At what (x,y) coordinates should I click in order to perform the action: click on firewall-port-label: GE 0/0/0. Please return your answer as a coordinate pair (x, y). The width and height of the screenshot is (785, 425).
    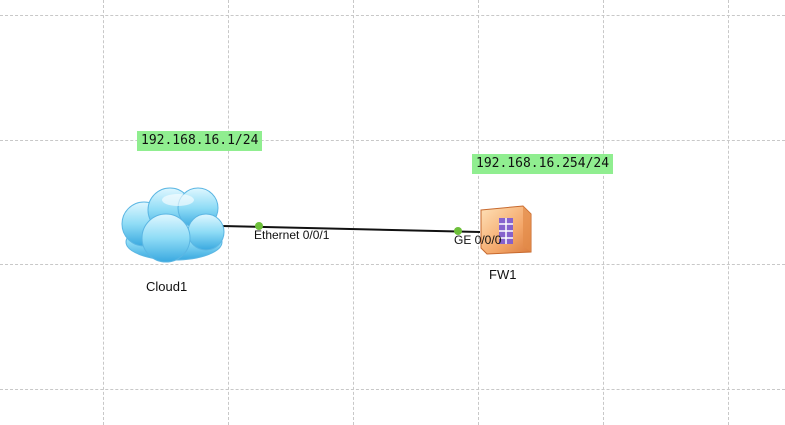
    Looking at the image, I should click on (478, 240).